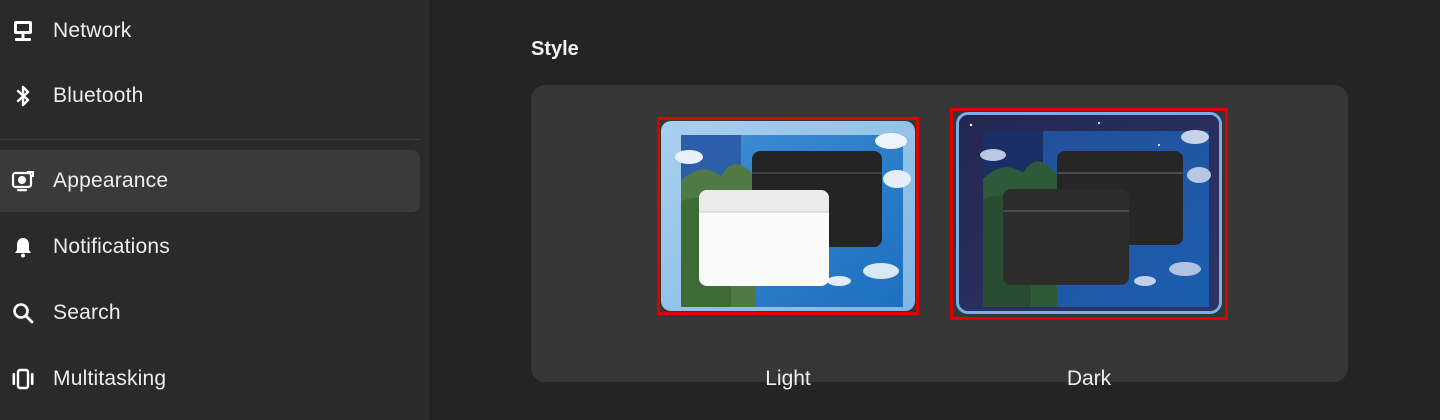  What do you see at coordinates (92, 30) in the screenshot?
I see `sidebar-item-label: Network` at bounding box center [92, 30].